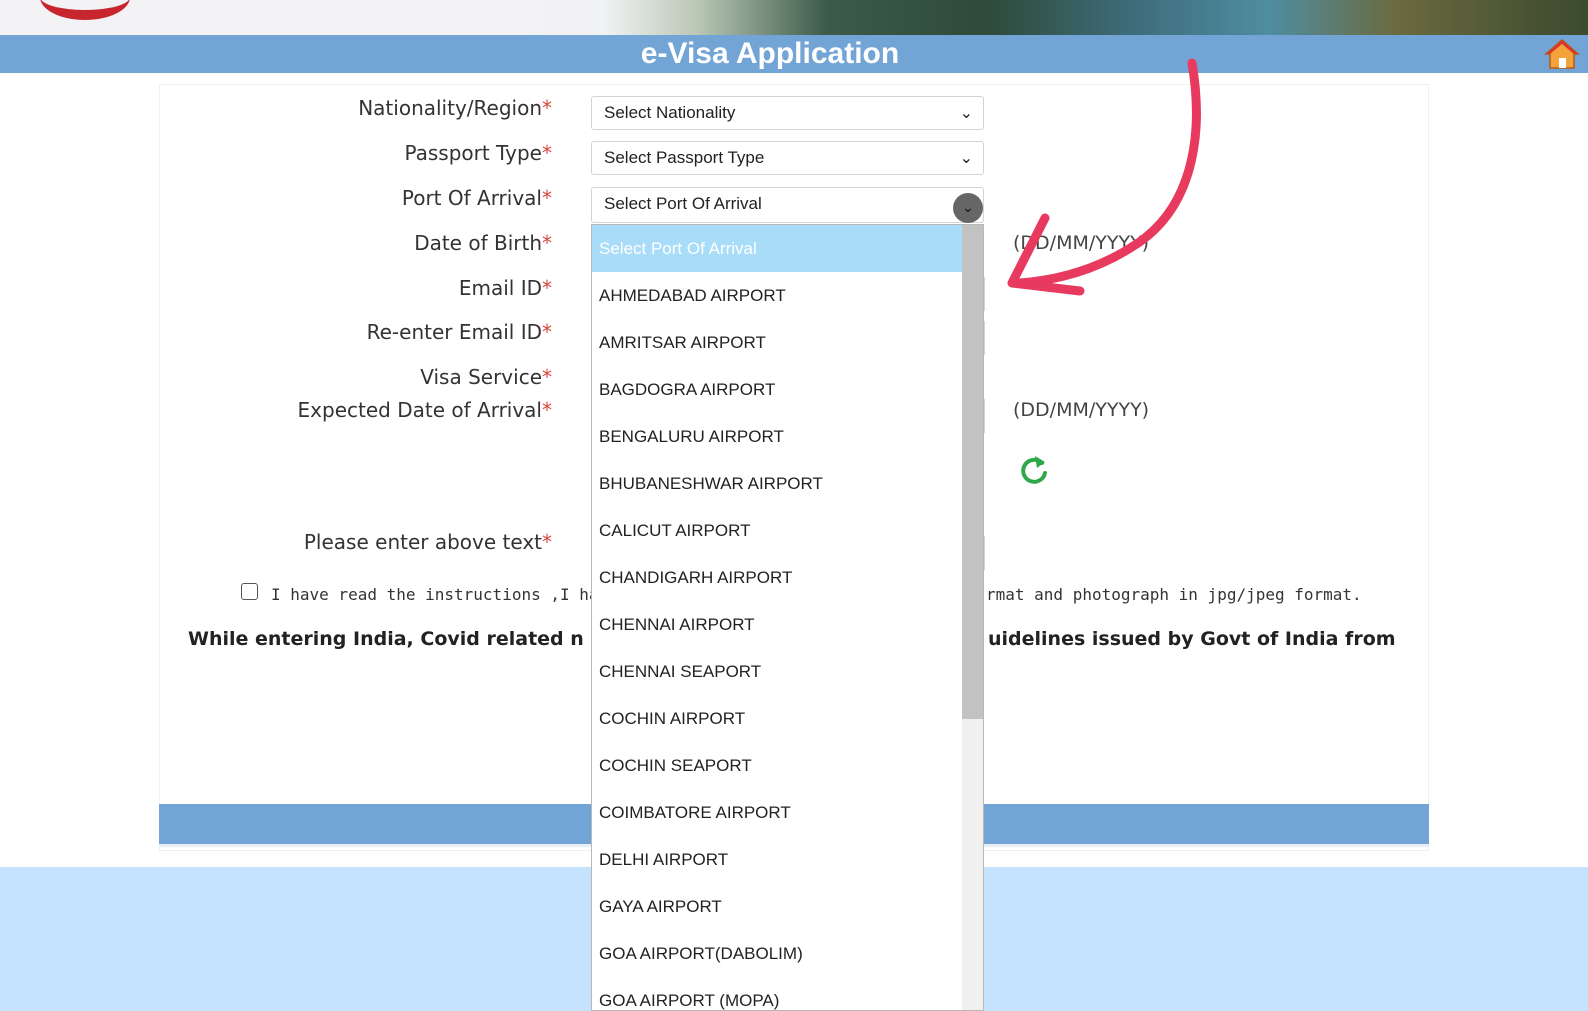 Image resolution: width=1588 pixels, height=1011 pixels. Describe the element at coordinates (777, 993) in the screenshot. I see `dropdown-option: GOA AIRPORT (MOPA)` at that location.